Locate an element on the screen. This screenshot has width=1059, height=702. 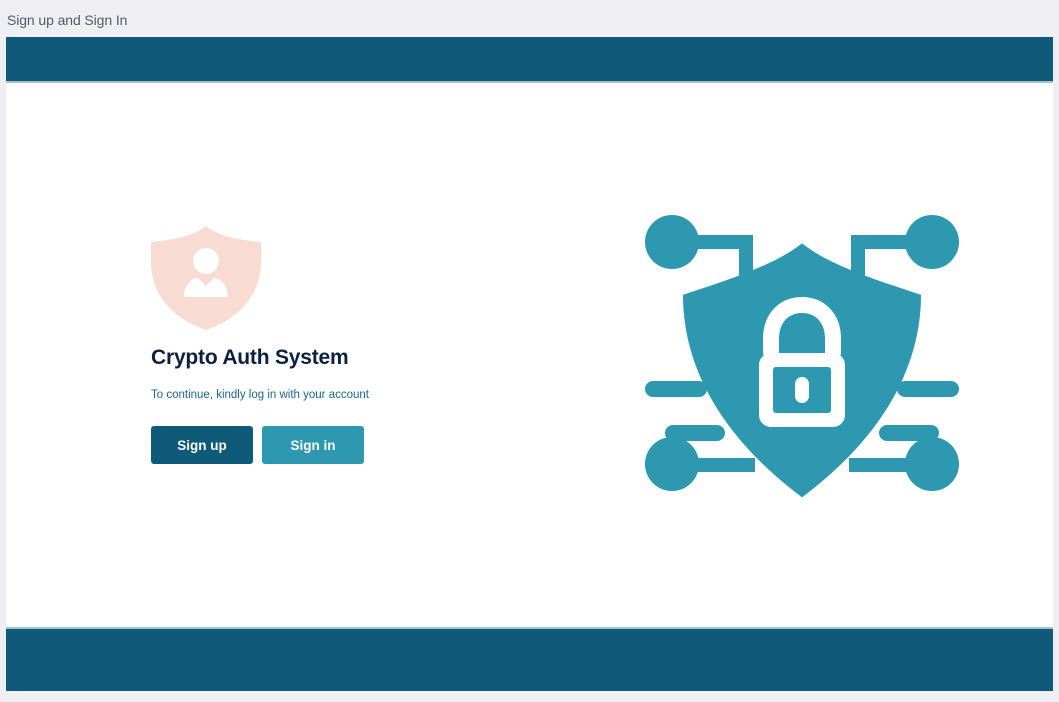
user-shield-icon is located at coordinates (206, 278).